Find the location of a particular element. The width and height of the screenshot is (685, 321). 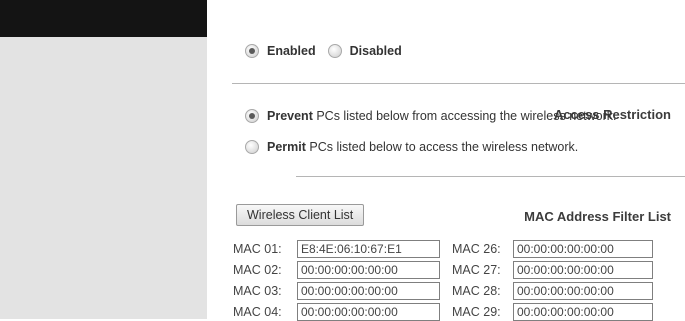

permit-radio is located at coordinates (252, 147).